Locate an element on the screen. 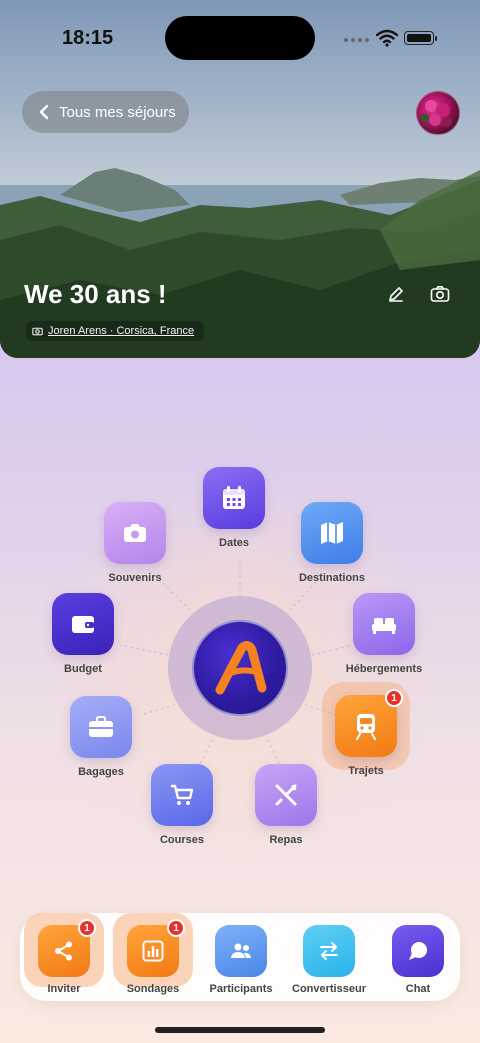  menu-item-repas: Repas is located at coordinates (286, 805).